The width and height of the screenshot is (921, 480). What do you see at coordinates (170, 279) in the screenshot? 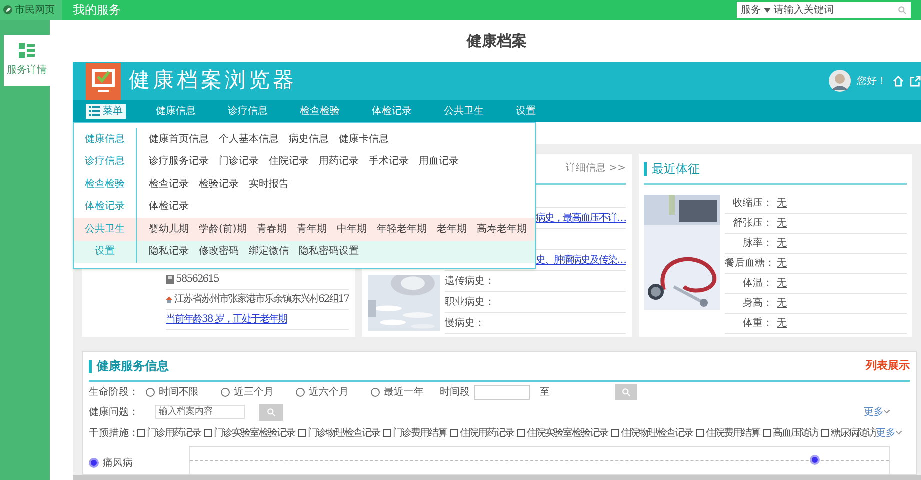
I see `phone-icon` at bounding box center [170, 279].